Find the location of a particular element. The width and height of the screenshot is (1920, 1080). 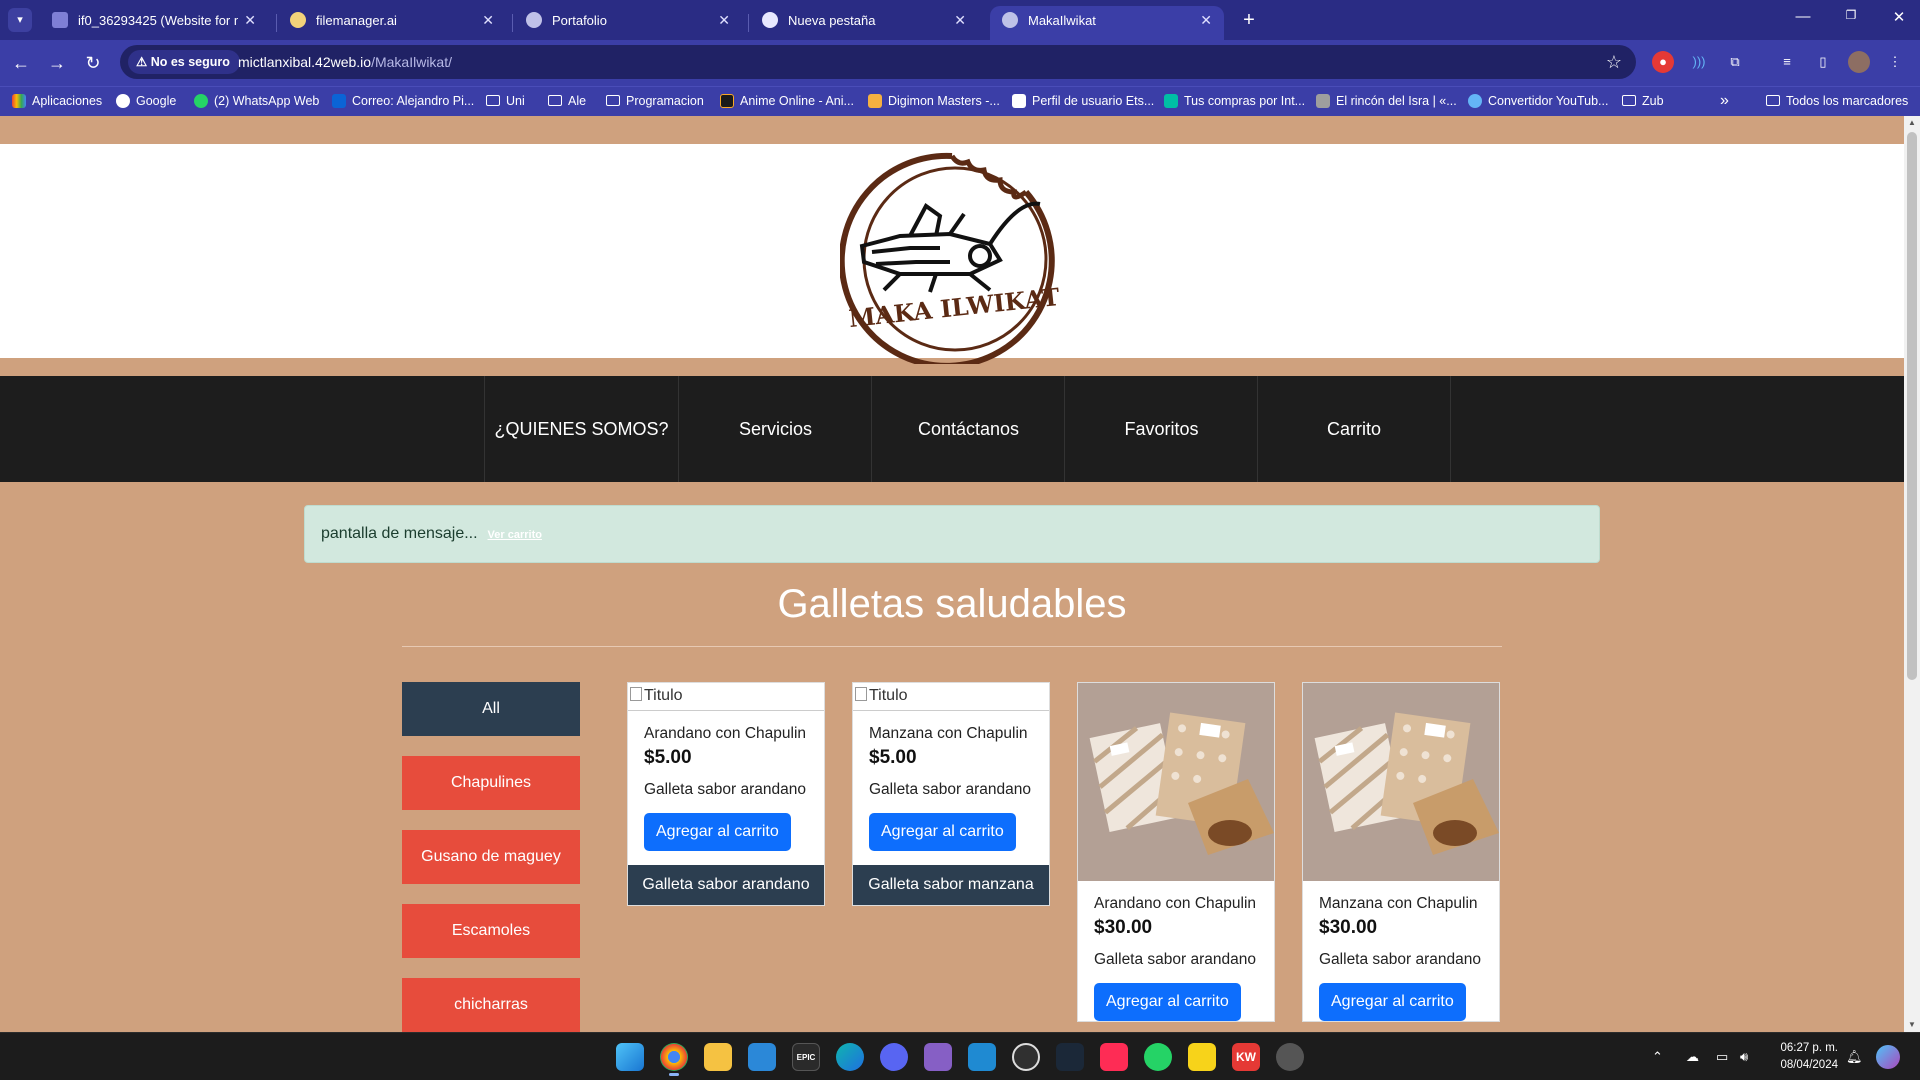

digimon-icon is located at coordinates (875, 100).